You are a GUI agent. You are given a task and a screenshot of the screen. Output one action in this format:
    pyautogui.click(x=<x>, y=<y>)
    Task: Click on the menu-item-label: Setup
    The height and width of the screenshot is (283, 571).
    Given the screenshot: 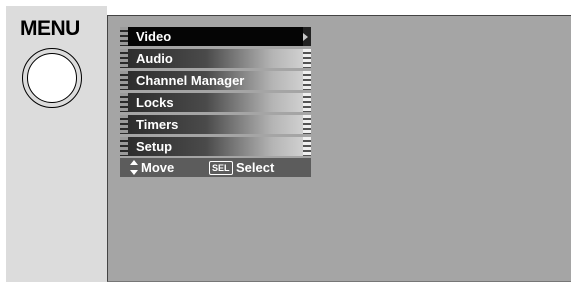 What is the action you would take?
    pyautogui.click(x=154, y=146)
    